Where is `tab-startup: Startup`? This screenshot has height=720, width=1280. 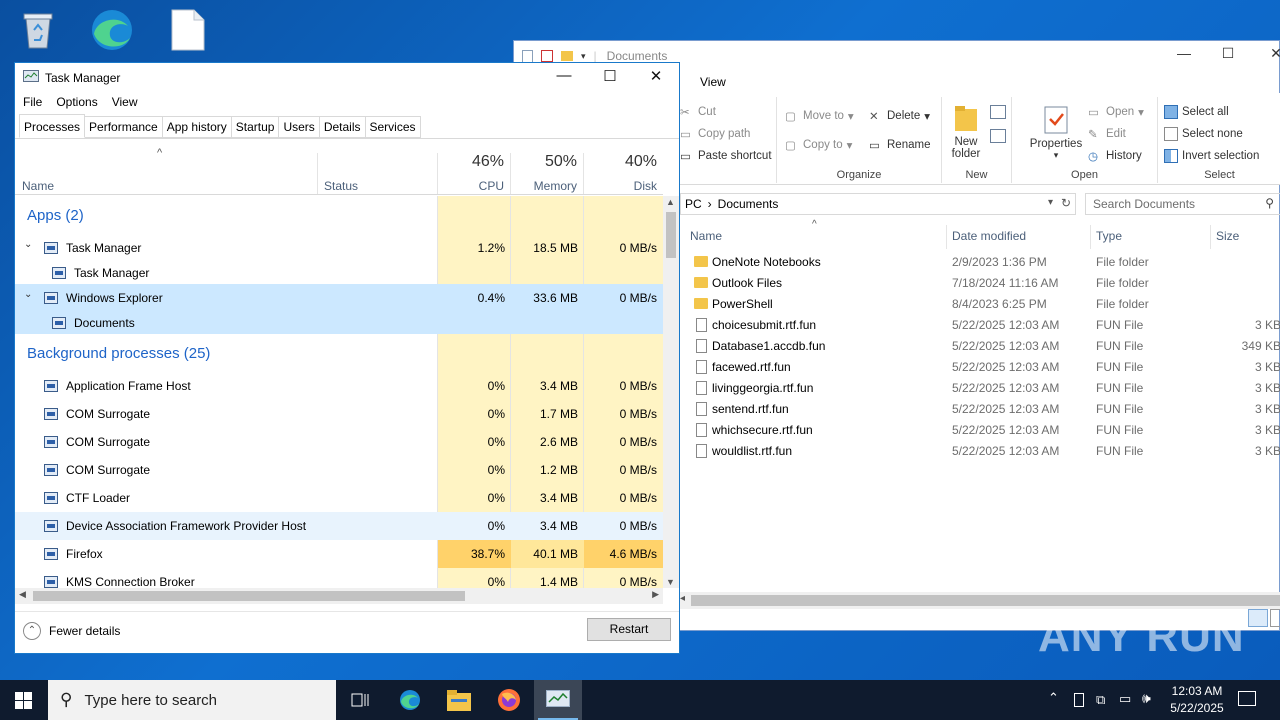 tab-startup: Startup is located at coordinates (255, 127).